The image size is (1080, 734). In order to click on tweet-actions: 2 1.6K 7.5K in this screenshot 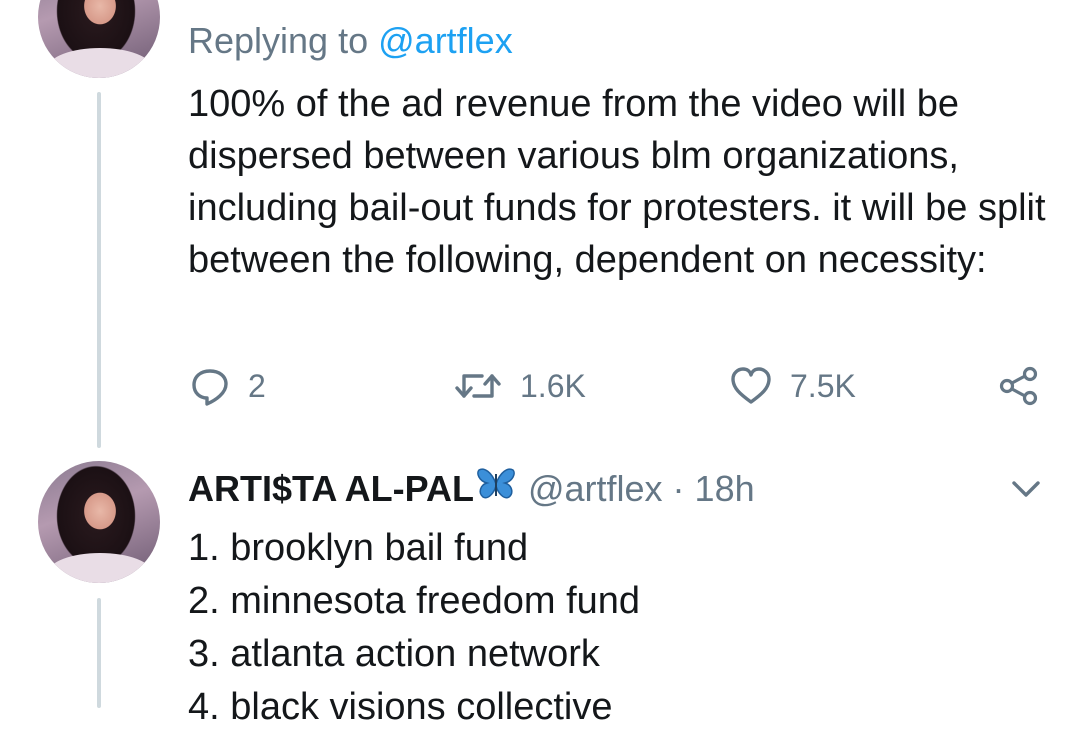, I will do `click(618, 386)`.